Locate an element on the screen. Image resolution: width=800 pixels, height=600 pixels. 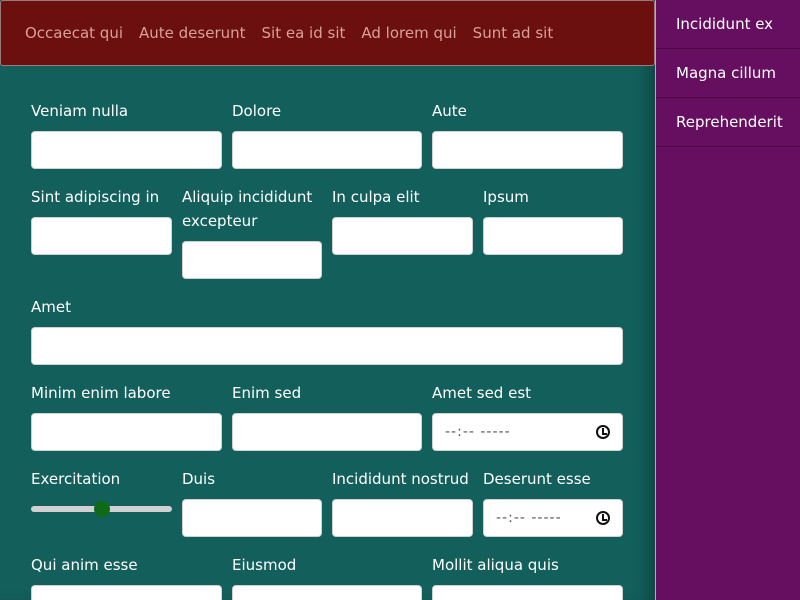
sidebar-item-magna-cillum: Magna cillum is located at coordinates (728, 73).